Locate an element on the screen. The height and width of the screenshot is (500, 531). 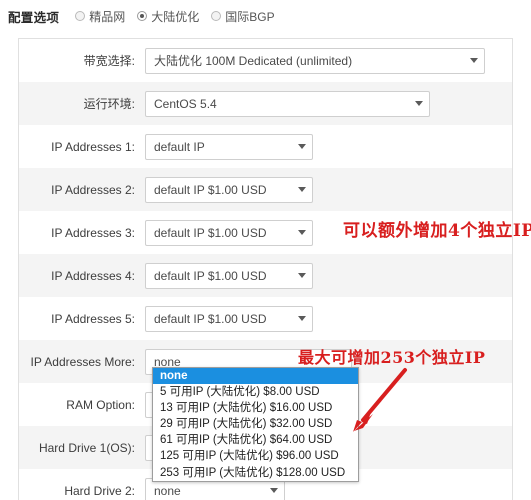
network-type-radio-group: 精品网 大陆优化 国际BGP is located at coordinates (180, 16).